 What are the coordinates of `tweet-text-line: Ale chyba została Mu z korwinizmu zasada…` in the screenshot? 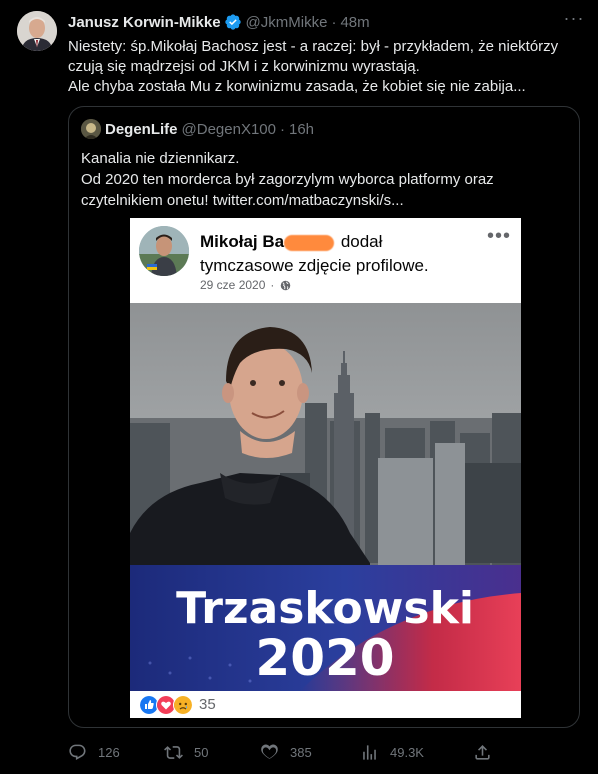 It's located at (297, 86).